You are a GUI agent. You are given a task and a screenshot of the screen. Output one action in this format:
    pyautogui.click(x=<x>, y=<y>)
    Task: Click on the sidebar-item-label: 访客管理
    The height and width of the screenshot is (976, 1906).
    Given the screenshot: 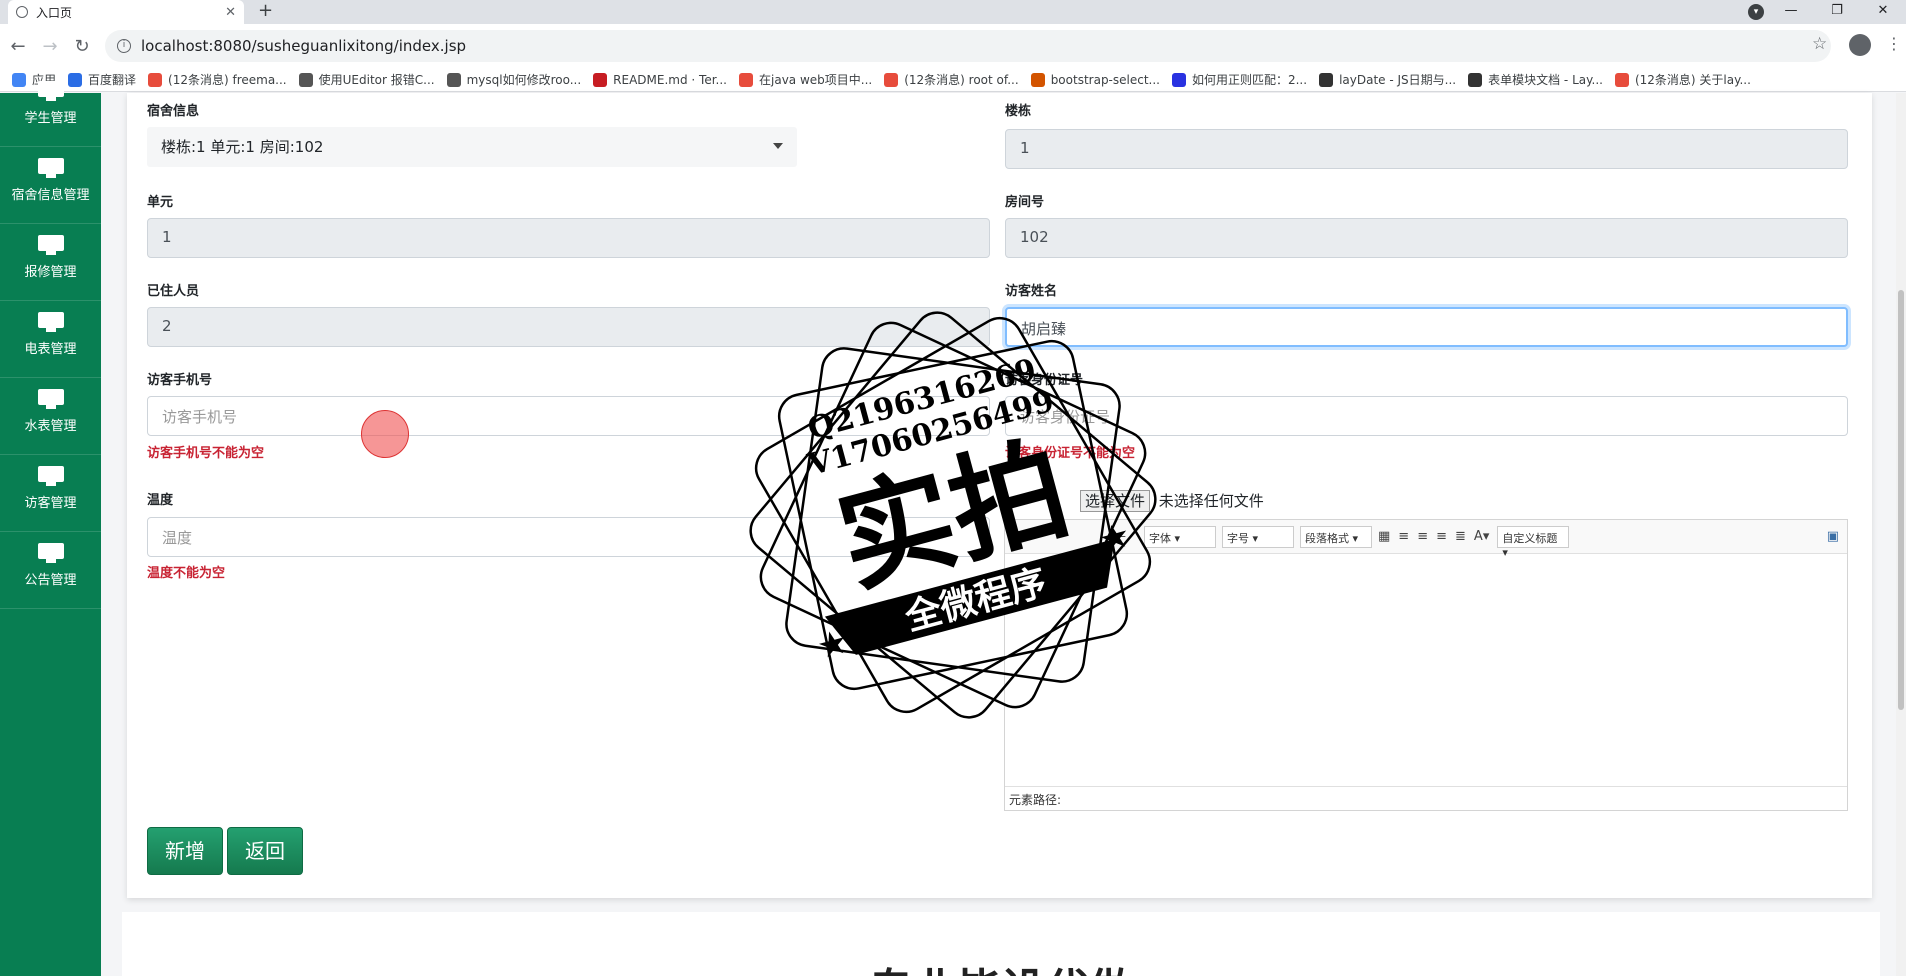 What is the action you would take?
    pyautogui.click(x=50, y=503)
    